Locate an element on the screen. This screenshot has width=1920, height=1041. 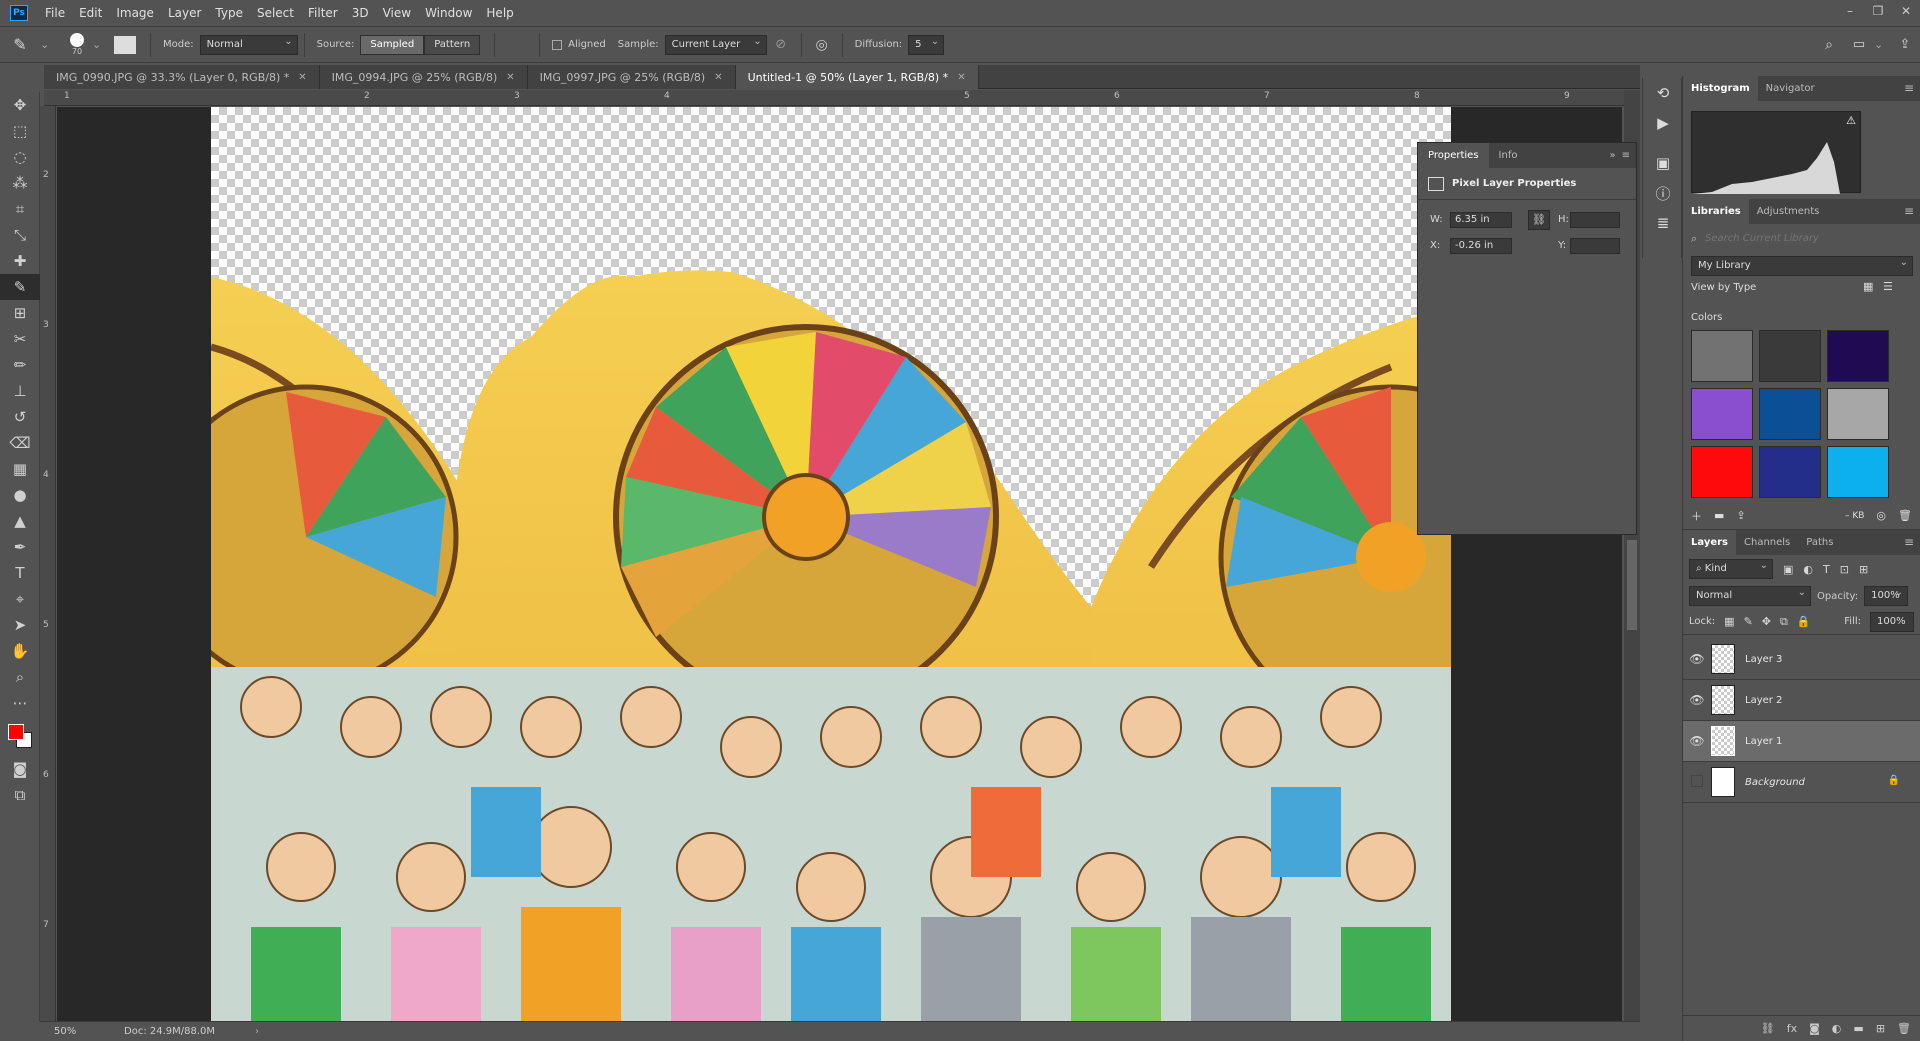
magic-wand-tool-icon: ⁂ is located at coordinates (20, 183).